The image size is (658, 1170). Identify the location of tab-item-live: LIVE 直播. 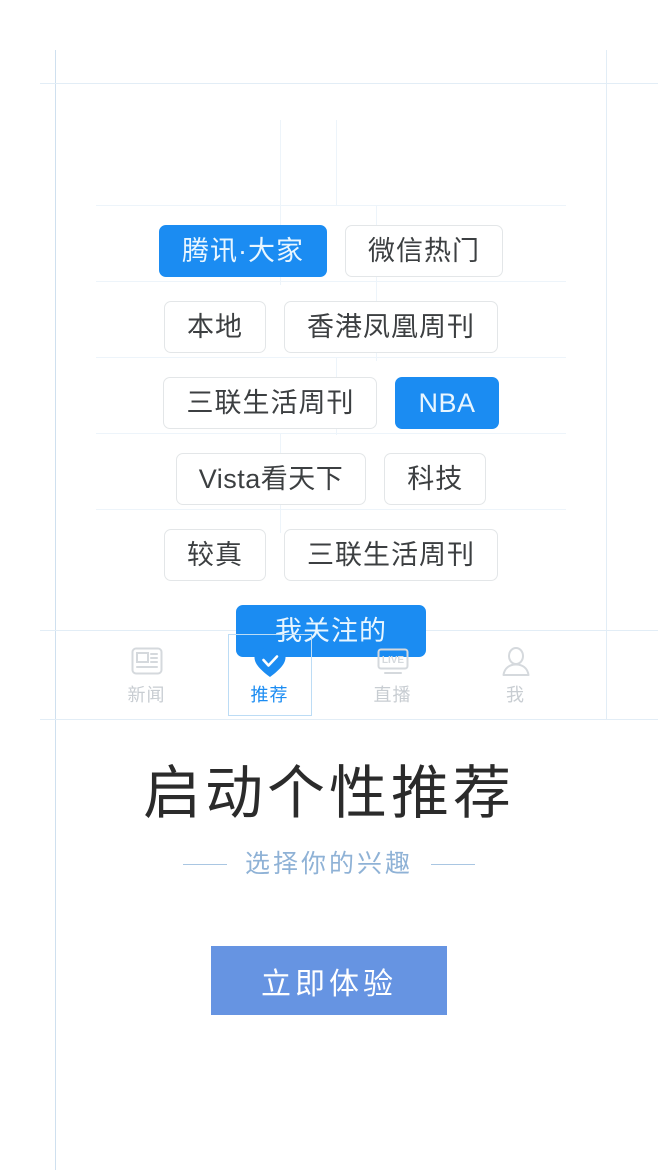
(393, 675).